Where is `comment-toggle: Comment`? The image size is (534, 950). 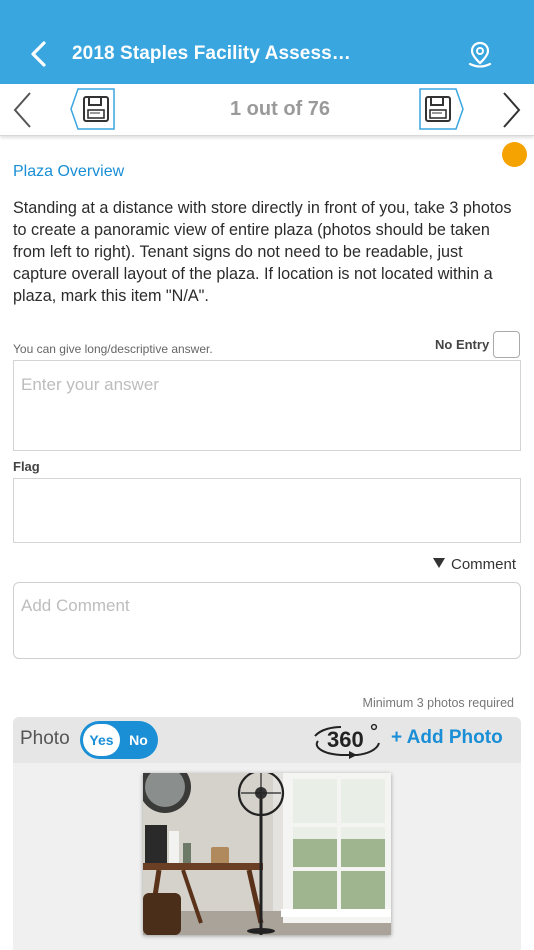
comment-toggle: Comment is located at coordinates (474, 564).